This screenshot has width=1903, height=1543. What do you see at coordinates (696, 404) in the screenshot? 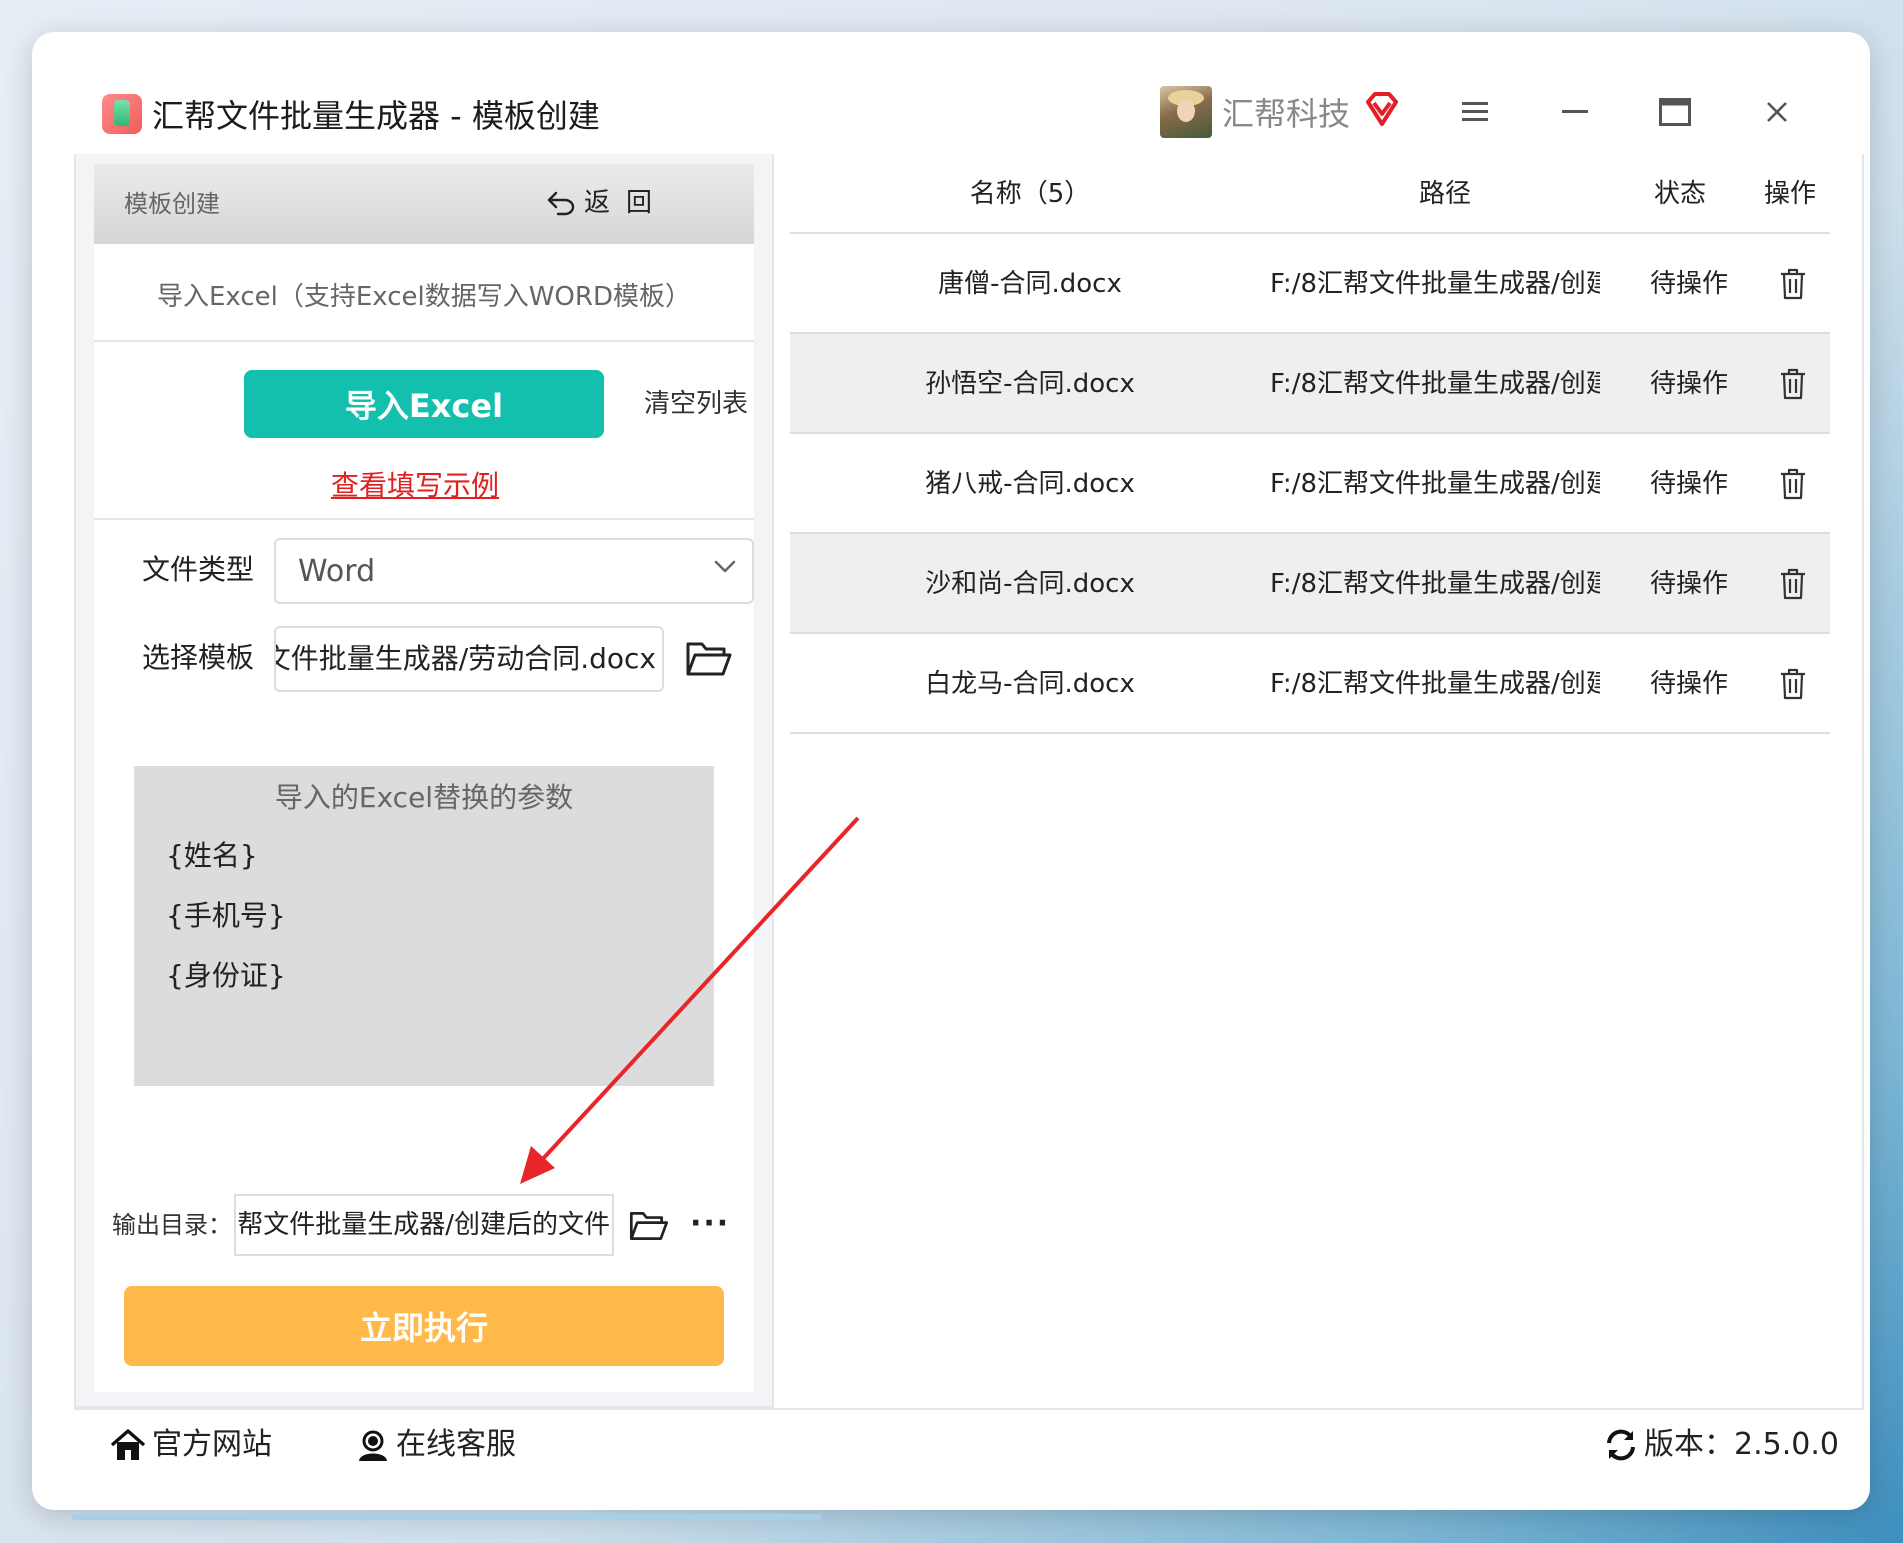
I see `clear-list-button: 清空列表` at bounding box center [696, 404].